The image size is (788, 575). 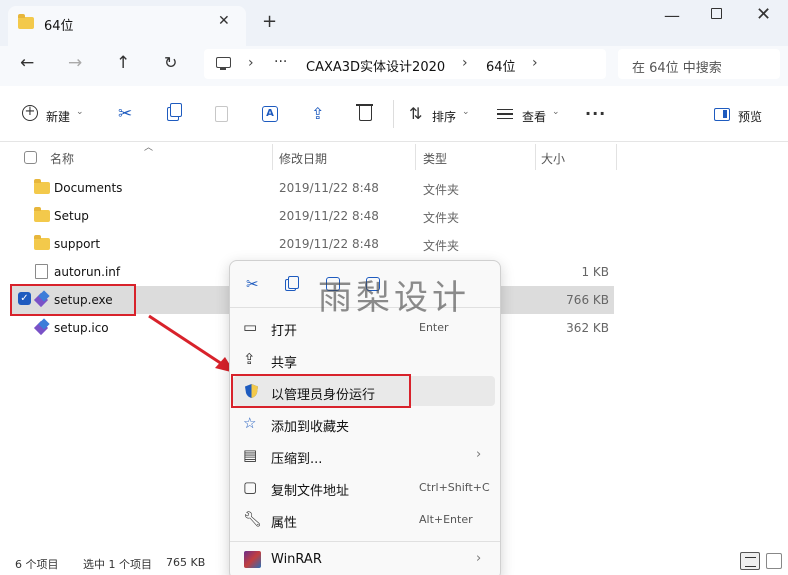 I want to click on view-icon, so click(x=505, y=114).